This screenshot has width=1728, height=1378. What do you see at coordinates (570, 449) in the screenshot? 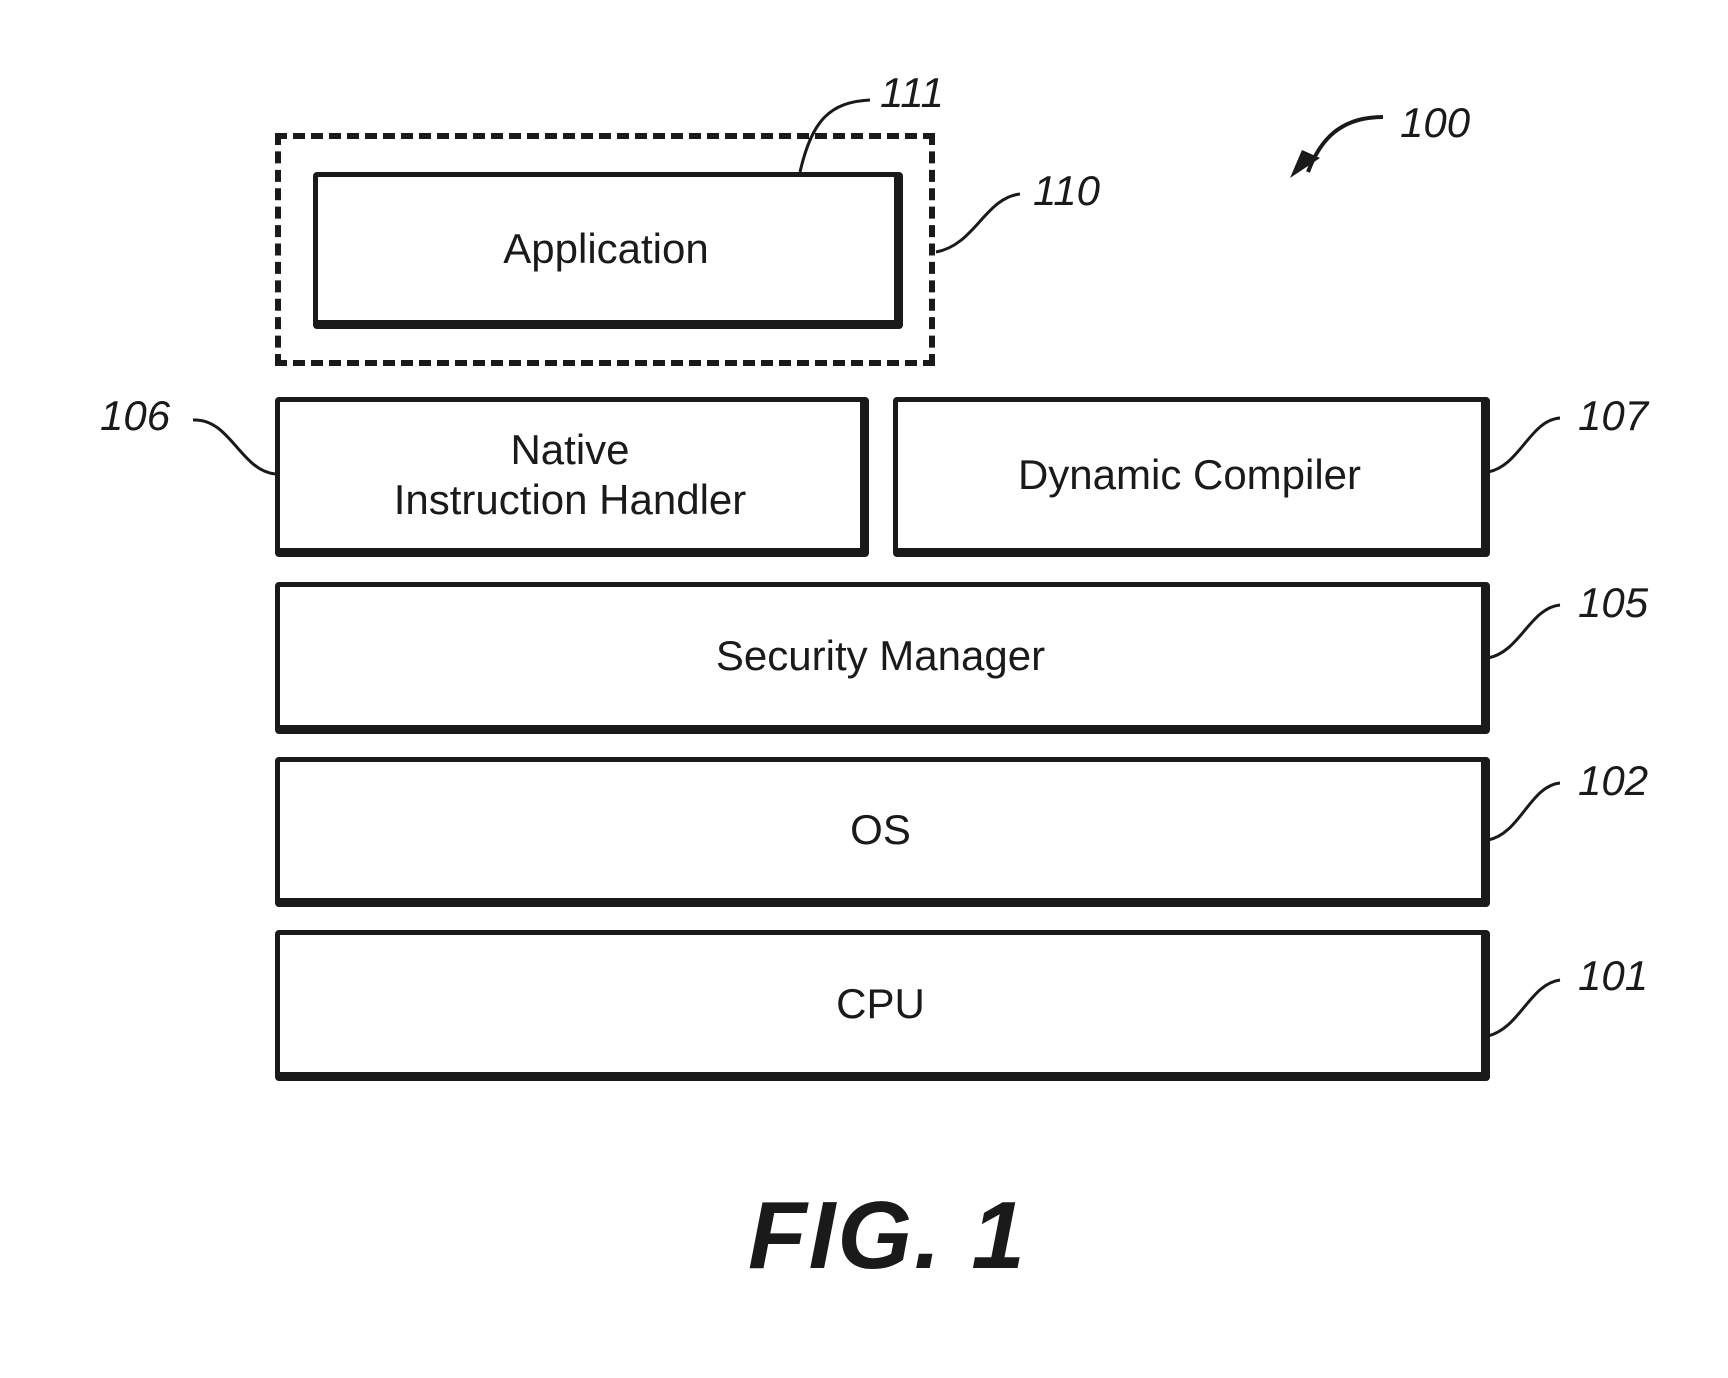
I see `native-instruction-handler-label-line1: Native` at bounding box center [570, 449].